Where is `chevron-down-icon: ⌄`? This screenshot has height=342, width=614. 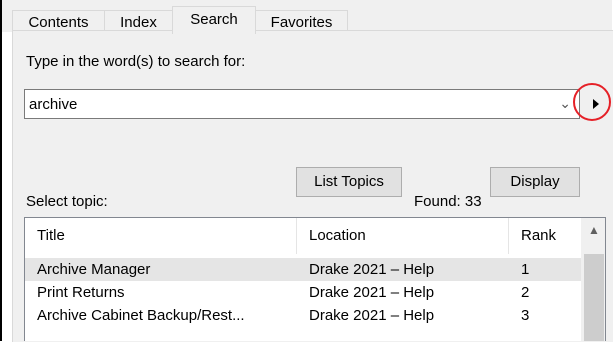 chevron-down-icon: ⌄ is located at coordinates (565, 103).